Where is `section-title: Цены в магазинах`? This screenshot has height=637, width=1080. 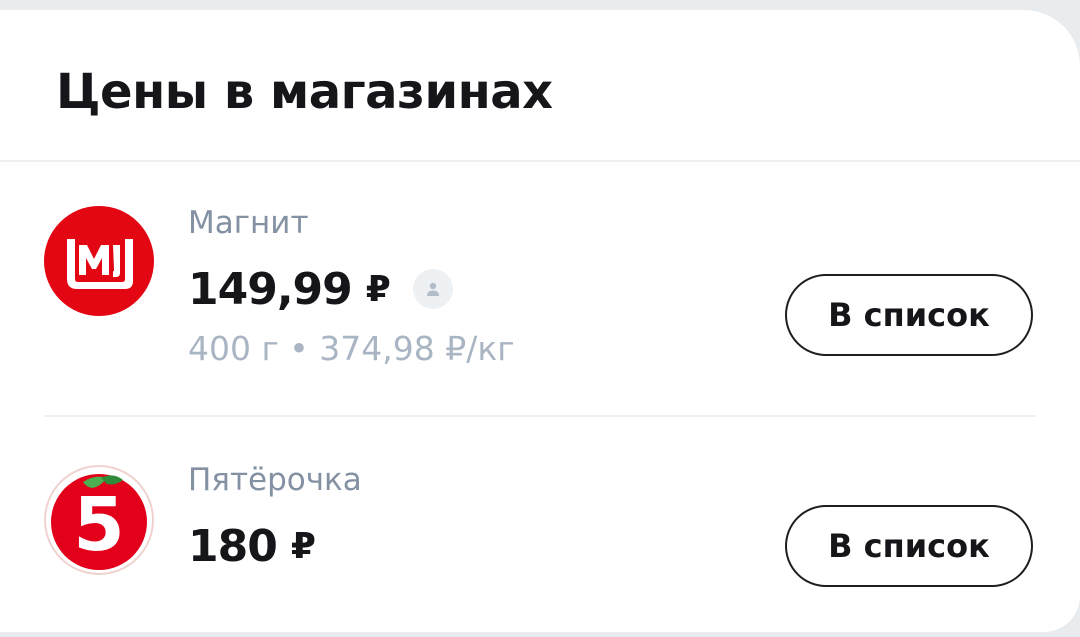 section-title: Цены в магазинах is located at coordinates (304, 92).